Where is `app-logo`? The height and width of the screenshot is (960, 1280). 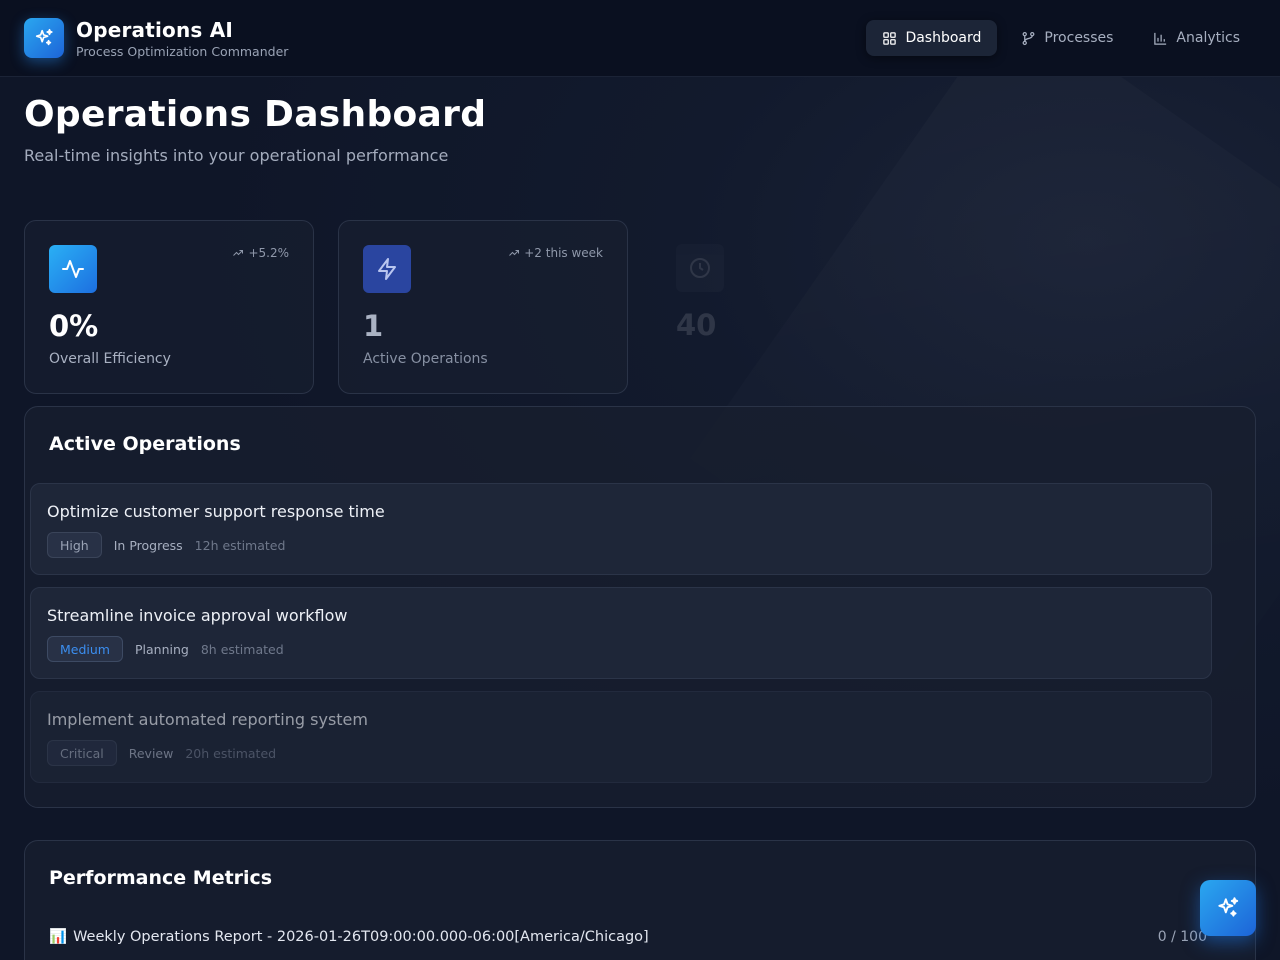 app-logo is located at coordinates (44, 38).